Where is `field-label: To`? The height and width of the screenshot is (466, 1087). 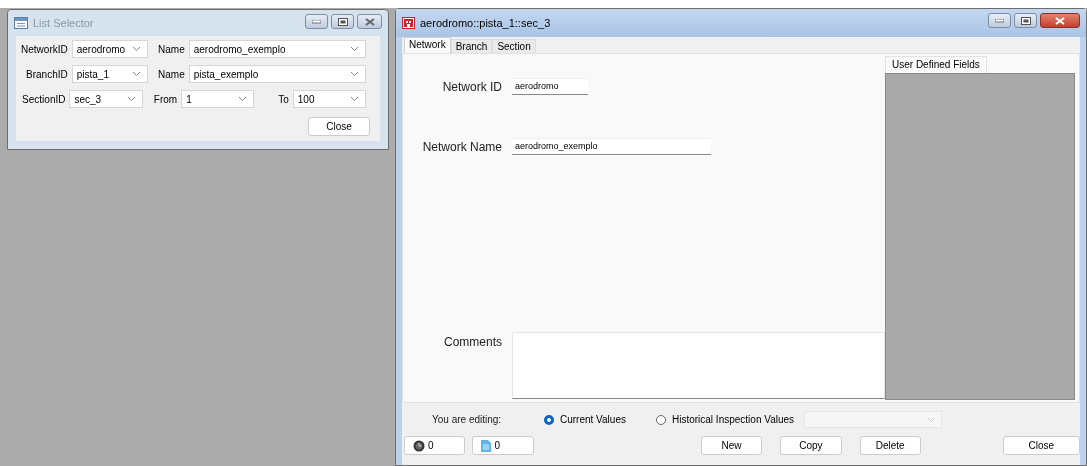
field-label: To is located at coordinates (283, 99).